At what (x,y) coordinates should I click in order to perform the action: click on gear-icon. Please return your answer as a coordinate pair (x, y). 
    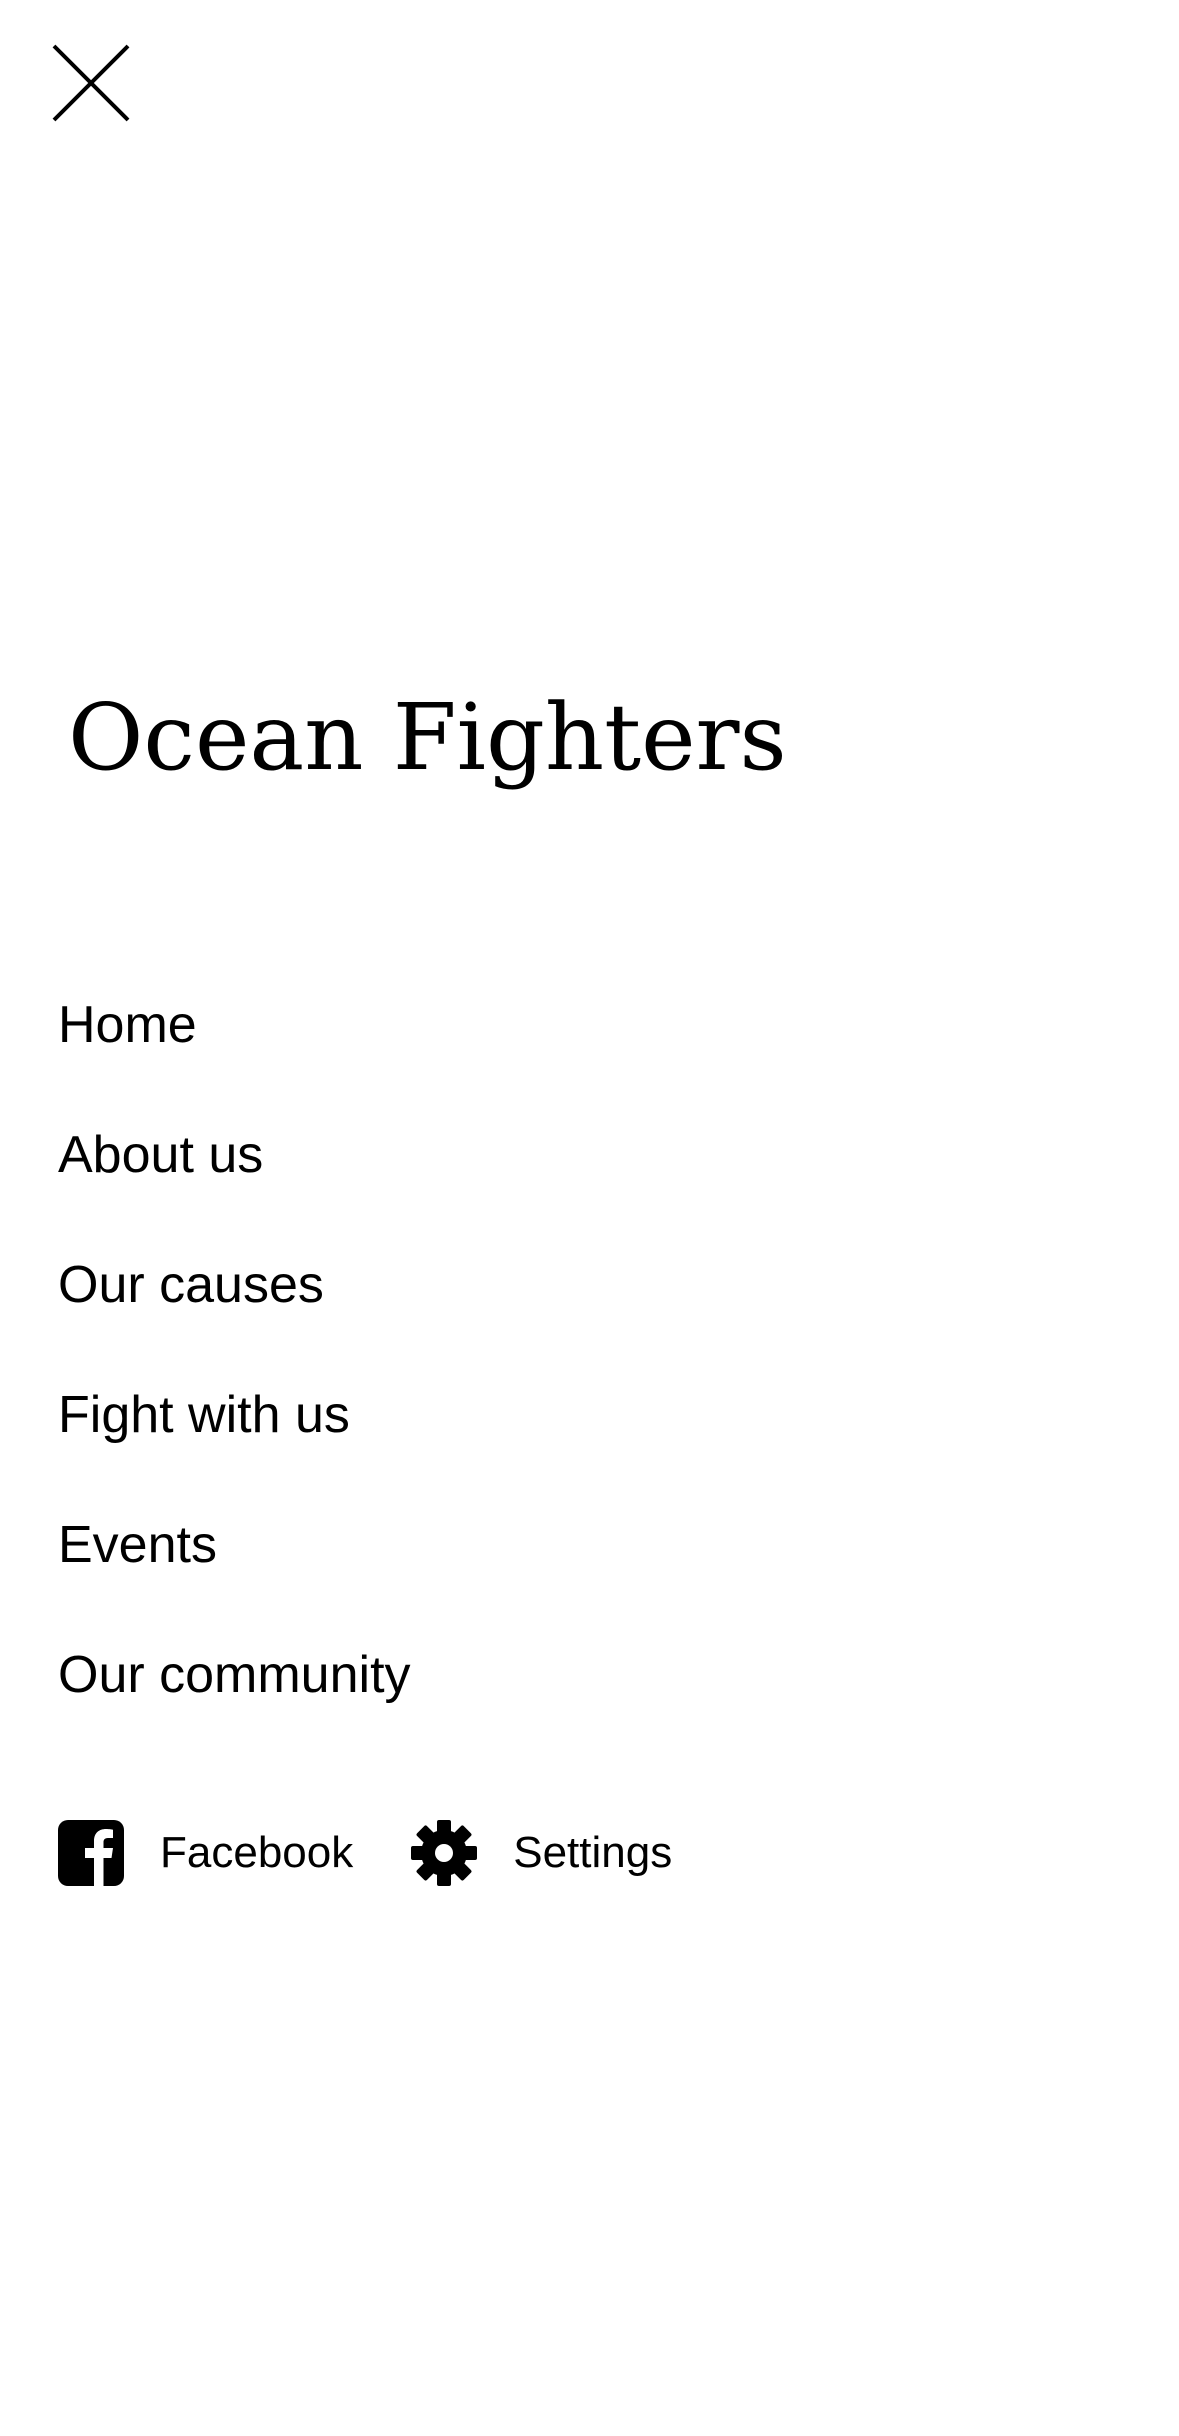
    Looking at the image, I should click on (444, 1853).